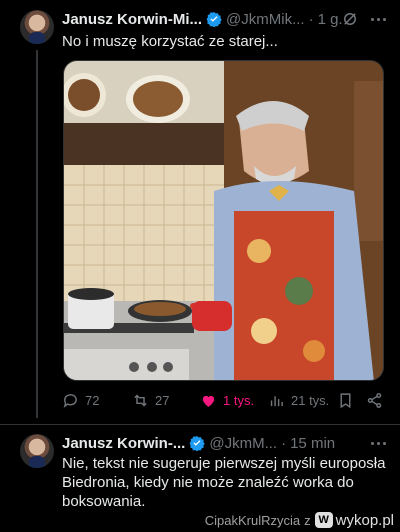 The width and height of the screenshot is (400, 532). What do you see at coordinates (350, 19) in the screenshot?
I see `grok-icon` at bounding box center [350, 19].